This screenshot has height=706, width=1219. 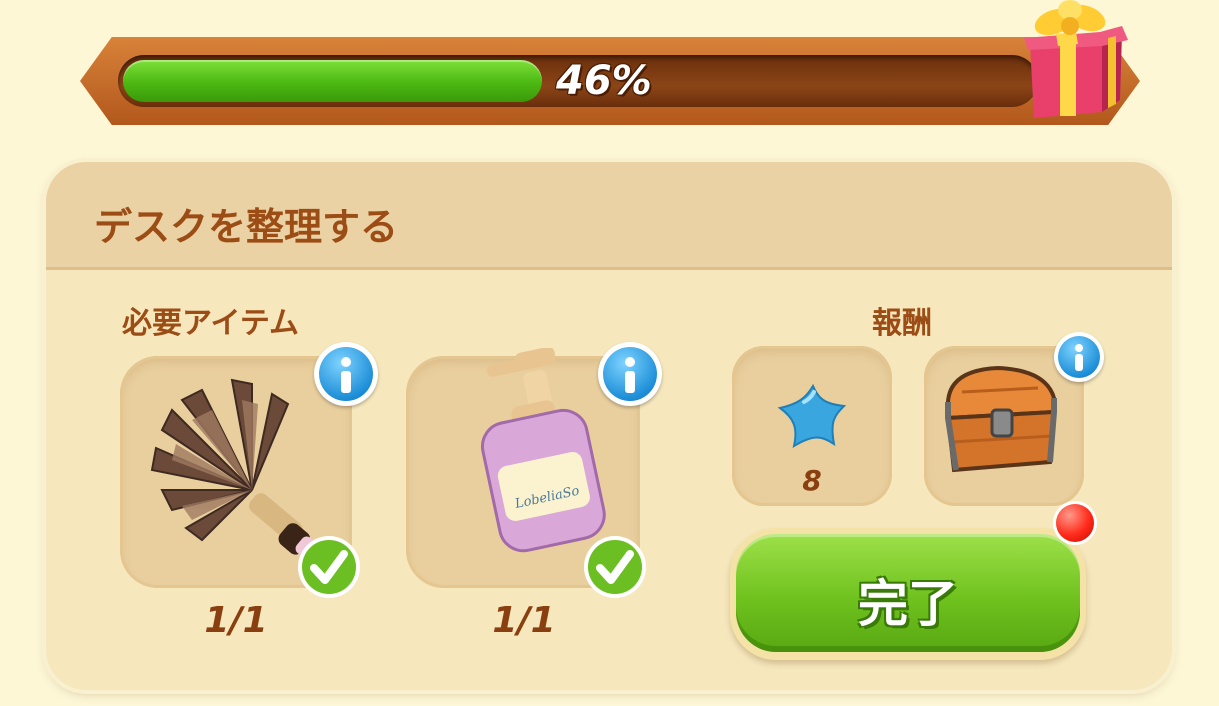 What do you see at coordinates (524, 620) in the screenshot?
I see `soap-count-label: 1/1` at bounding box center [524, 620].